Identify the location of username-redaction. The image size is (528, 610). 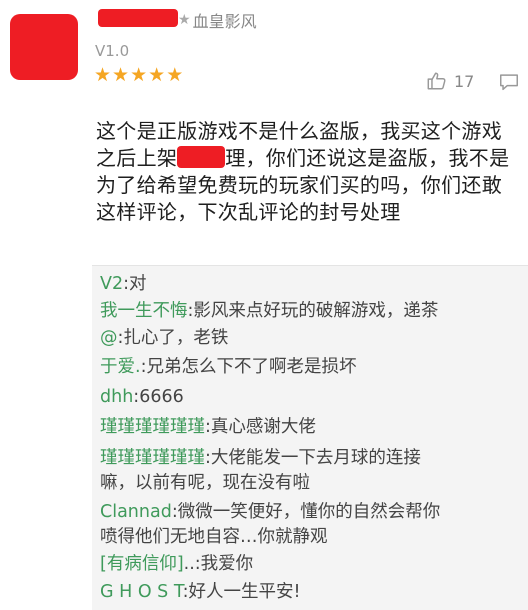
(138, 18).